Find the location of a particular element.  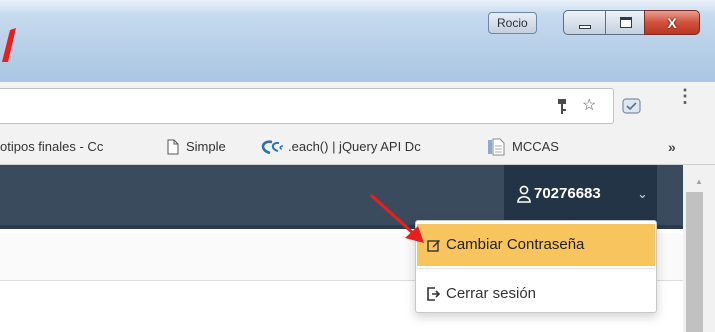

extension-icon is located at coordinates (632, 106).